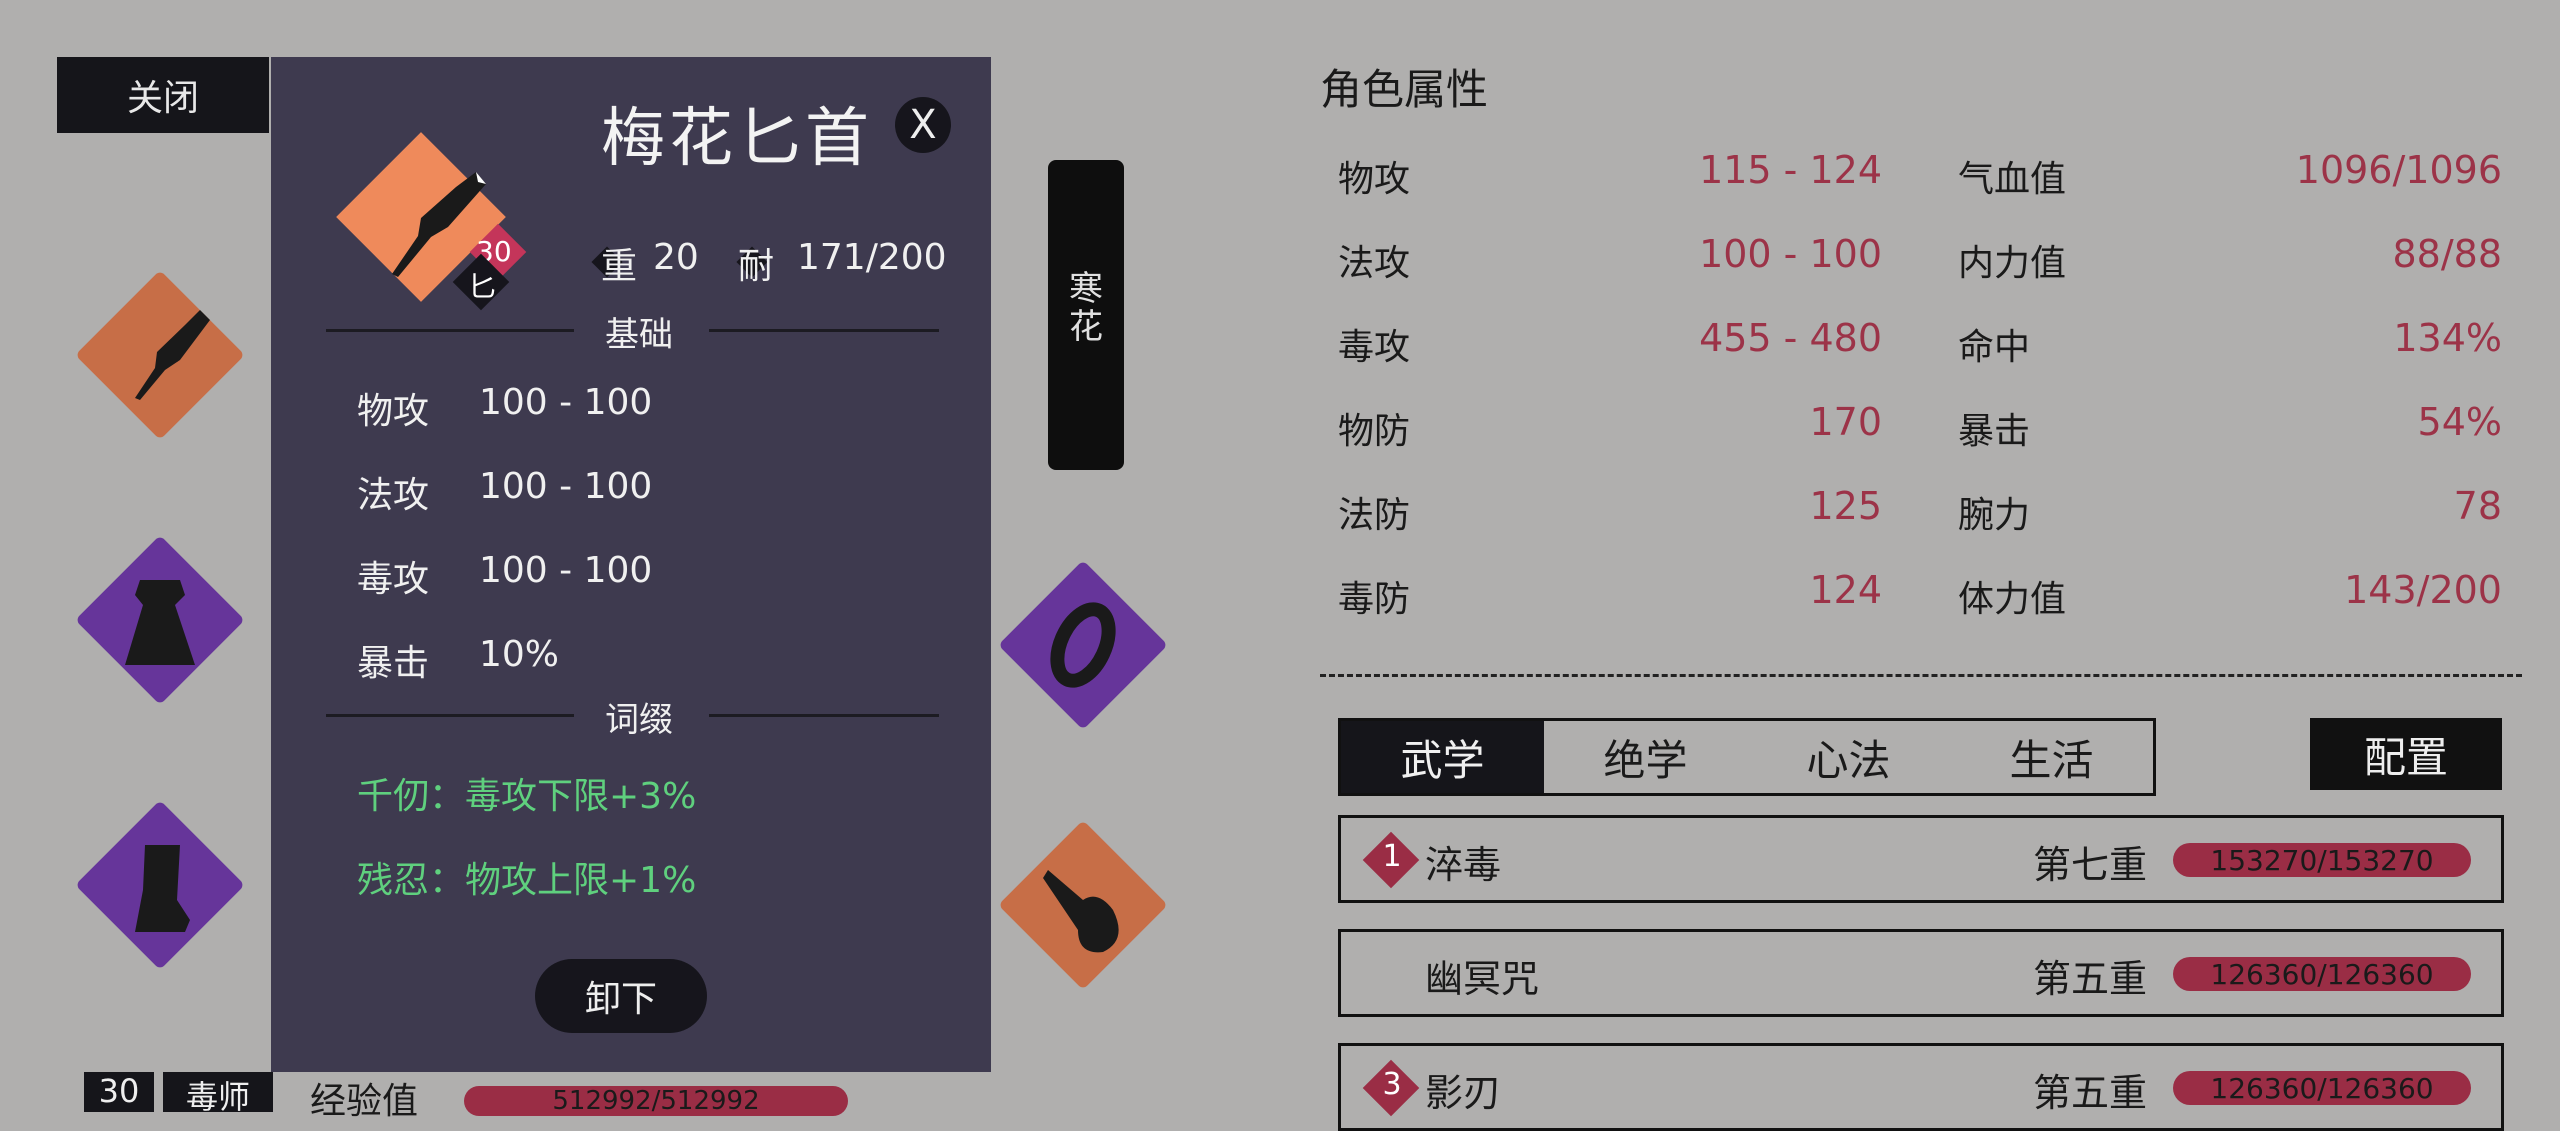 The height and width of the screenshot is (1131, 2560). What do you see at coordinates (1921, 859) in the screenshot?
I see `skill-row: 1 淬毒 第七重 153270/153270` at bounding box center [1921, 859].